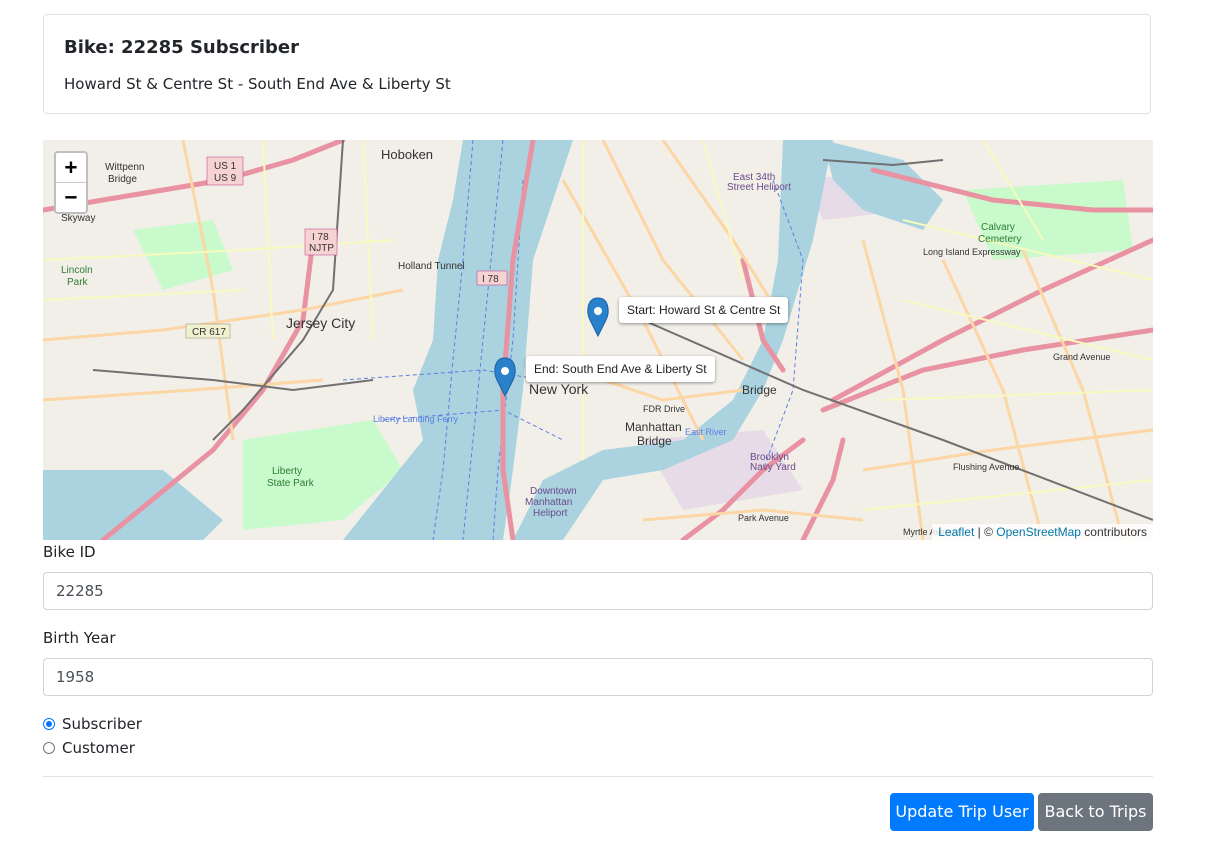  Describe the element at coordinates (209, 332) in the screenshot. I see `svg-text: CR 617` at that location.